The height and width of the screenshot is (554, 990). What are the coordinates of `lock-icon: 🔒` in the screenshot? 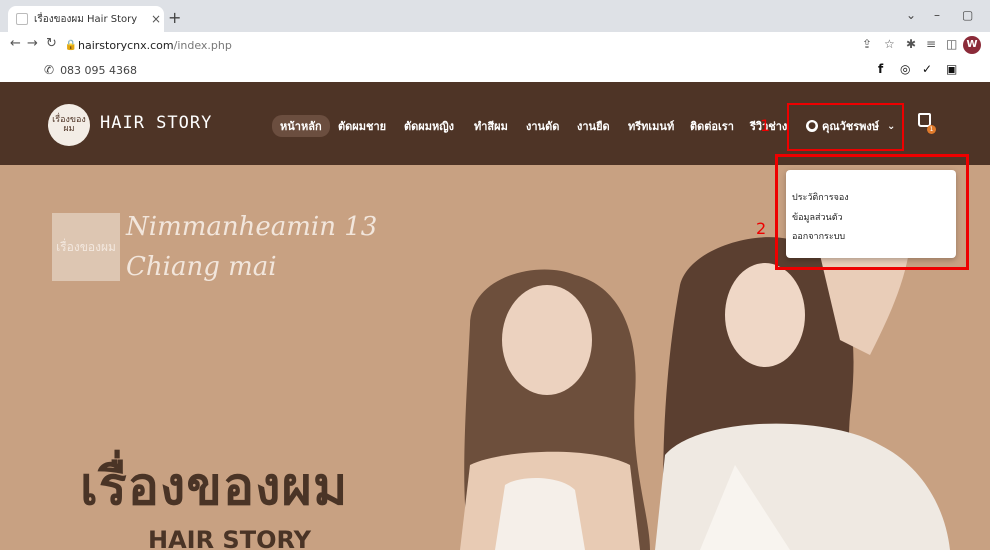 It's located at (71, 45).